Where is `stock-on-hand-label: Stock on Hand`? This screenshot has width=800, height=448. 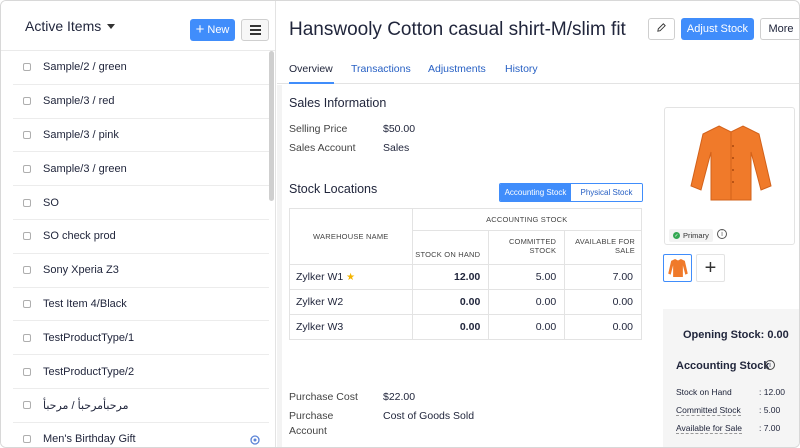
stock-on-hand-label: Stock on Hand is located at coordinates (704, 392).